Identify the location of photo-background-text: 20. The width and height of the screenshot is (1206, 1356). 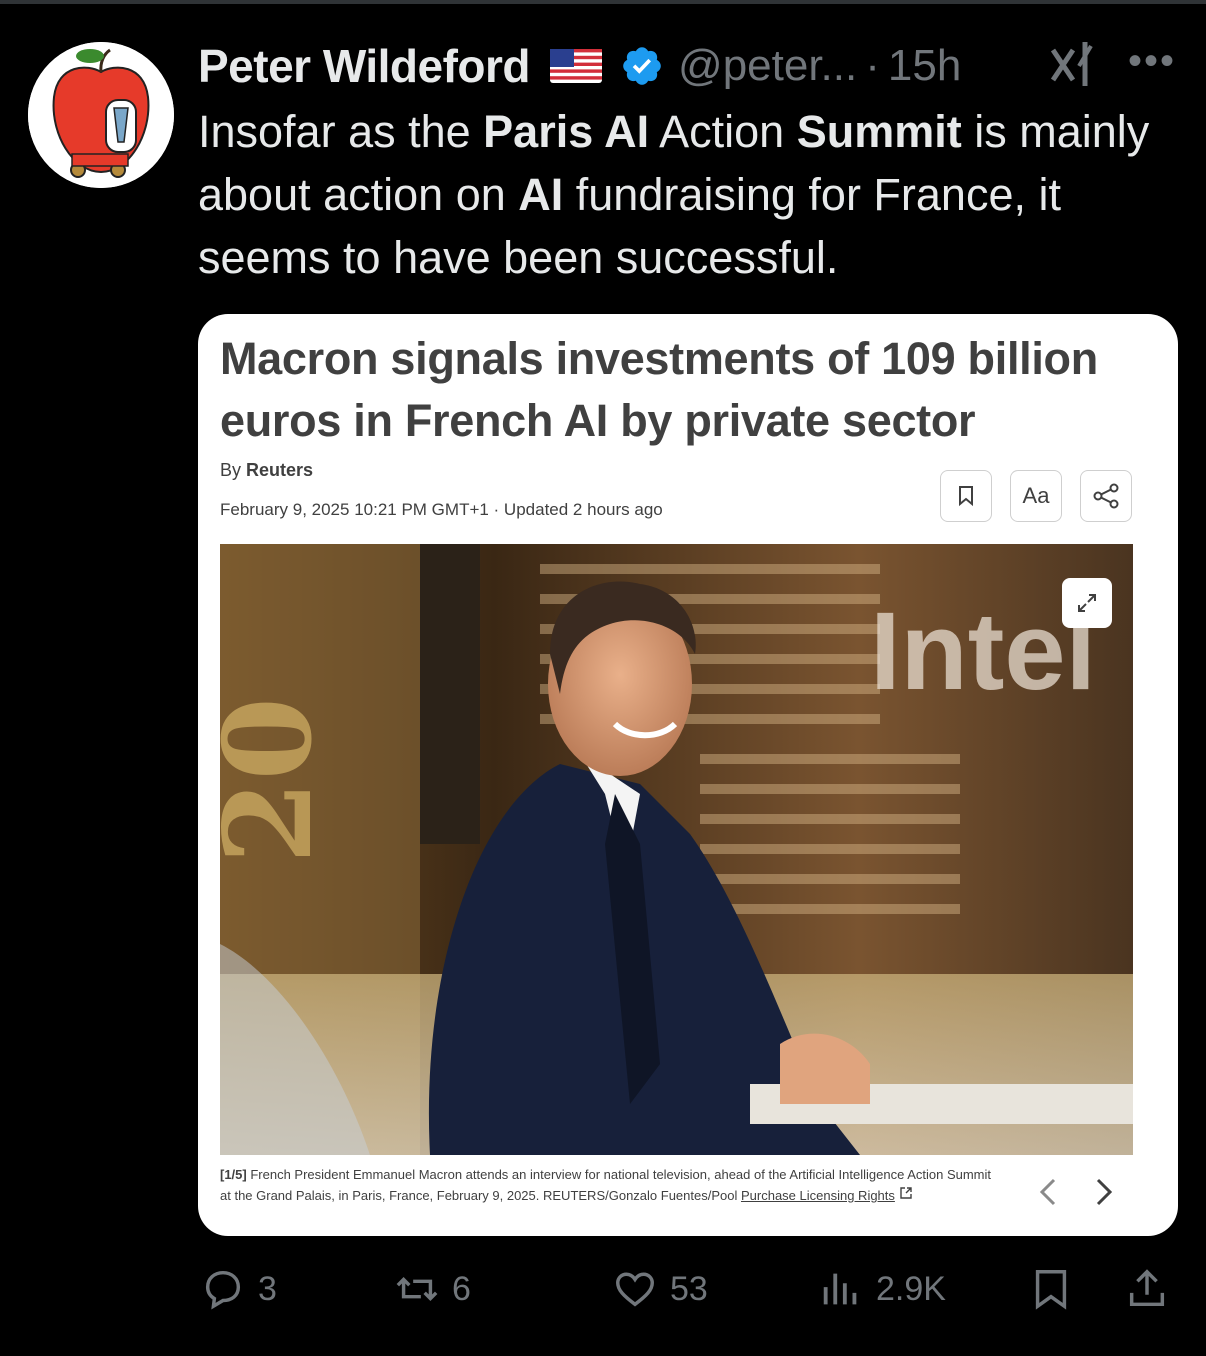
(279, 780).